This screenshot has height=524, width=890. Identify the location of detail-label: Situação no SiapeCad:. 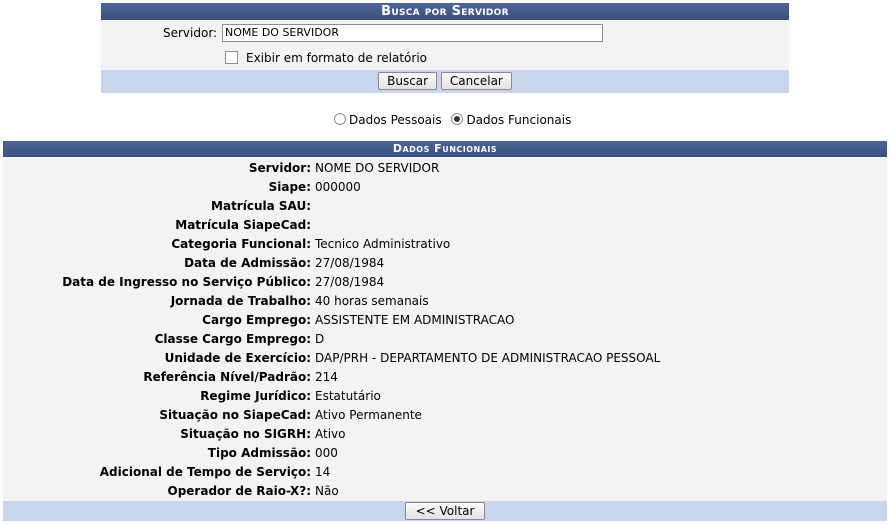
(235, 415).